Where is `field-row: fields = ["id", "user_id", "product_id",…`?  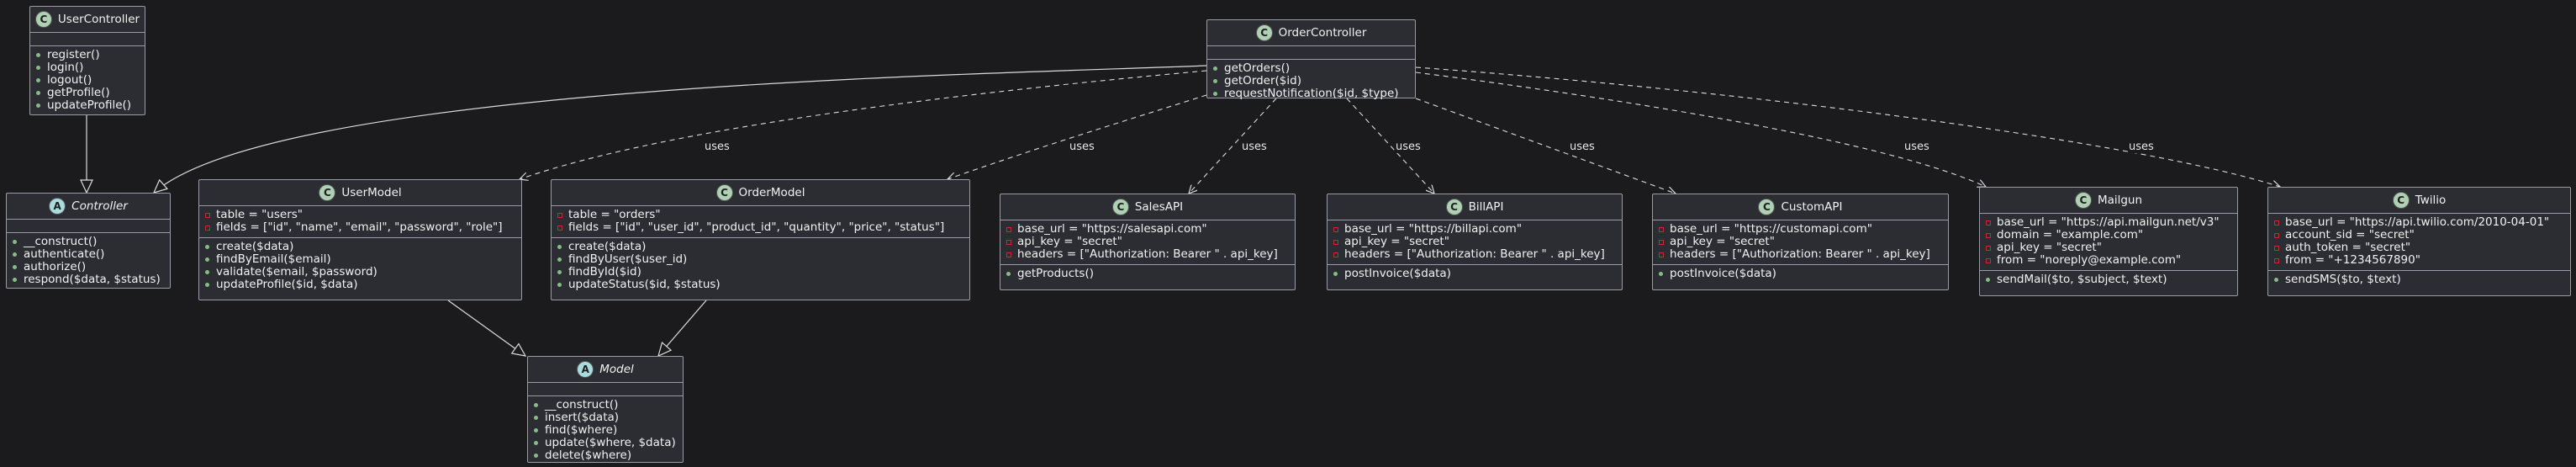
field-row: fields = ["id", "user_id", "product_id",… is located at coordinates (760, 227).